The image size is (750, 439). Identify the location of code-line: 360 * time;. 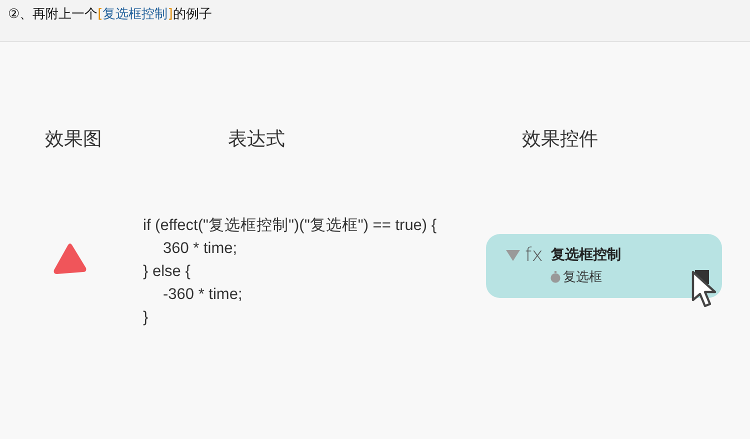
(200, 248).